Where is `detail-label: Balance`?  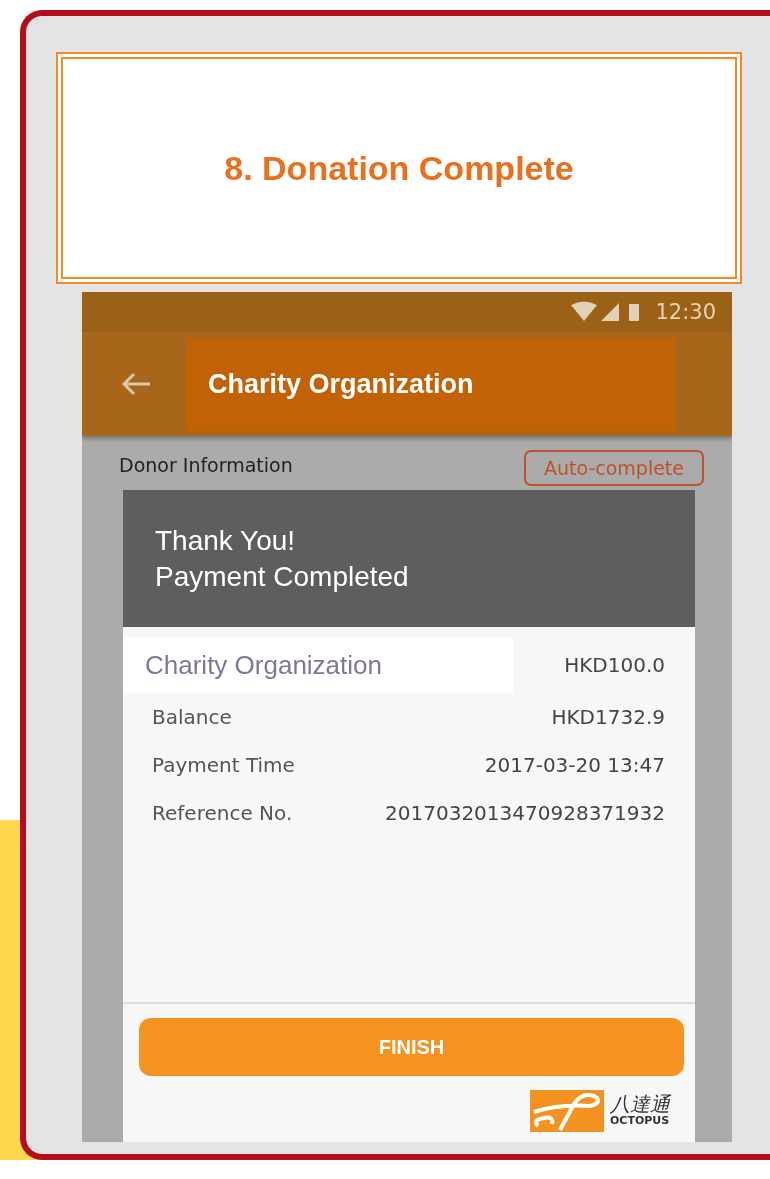
detail-label: Balance is located at coordinates (192, 717).